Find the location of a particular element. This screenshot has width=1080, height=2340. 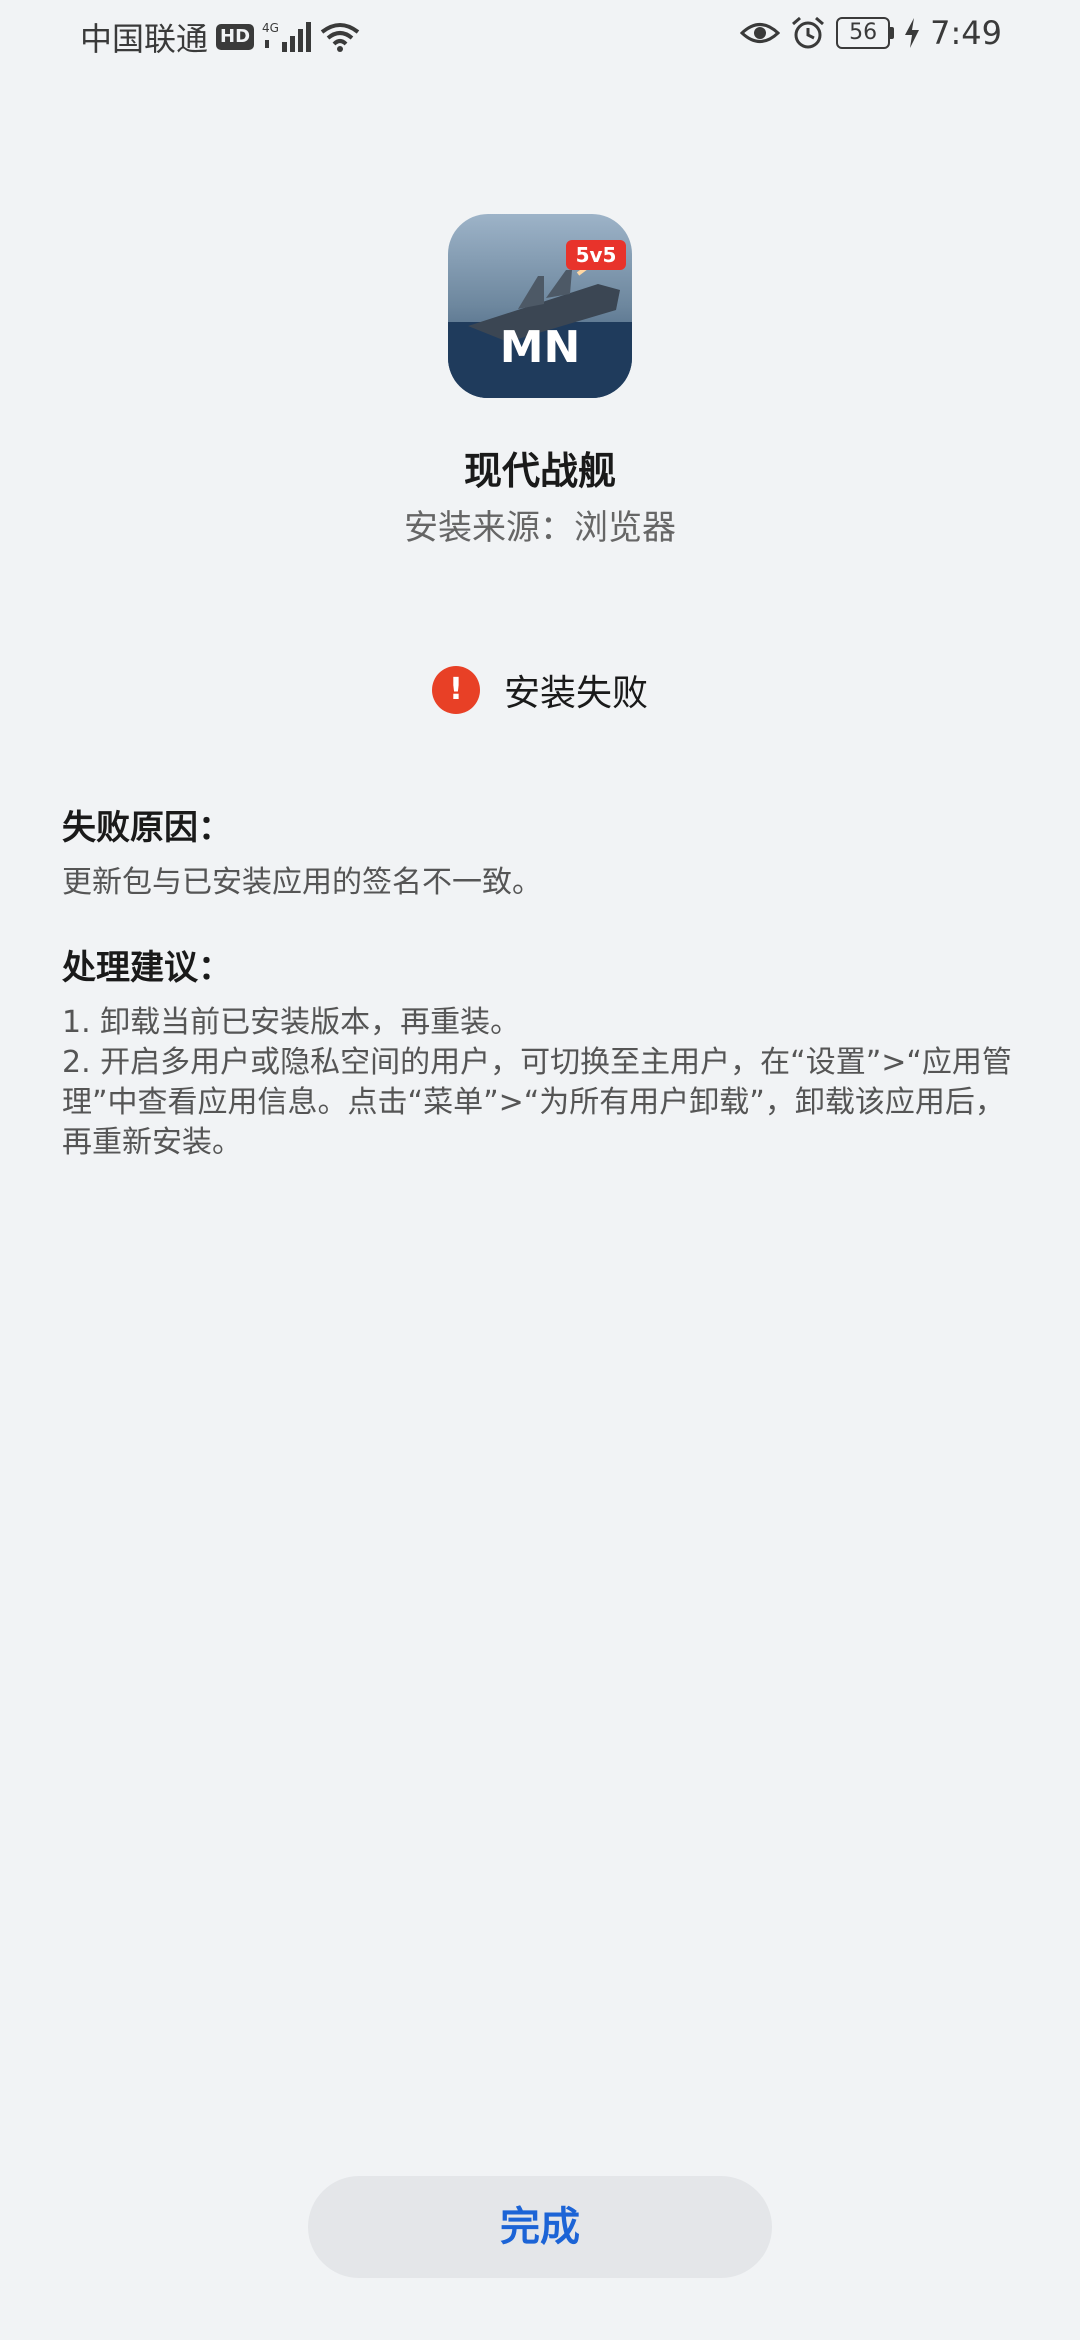

install-status: ! 安装失败 is located at coordinates (540, 690).